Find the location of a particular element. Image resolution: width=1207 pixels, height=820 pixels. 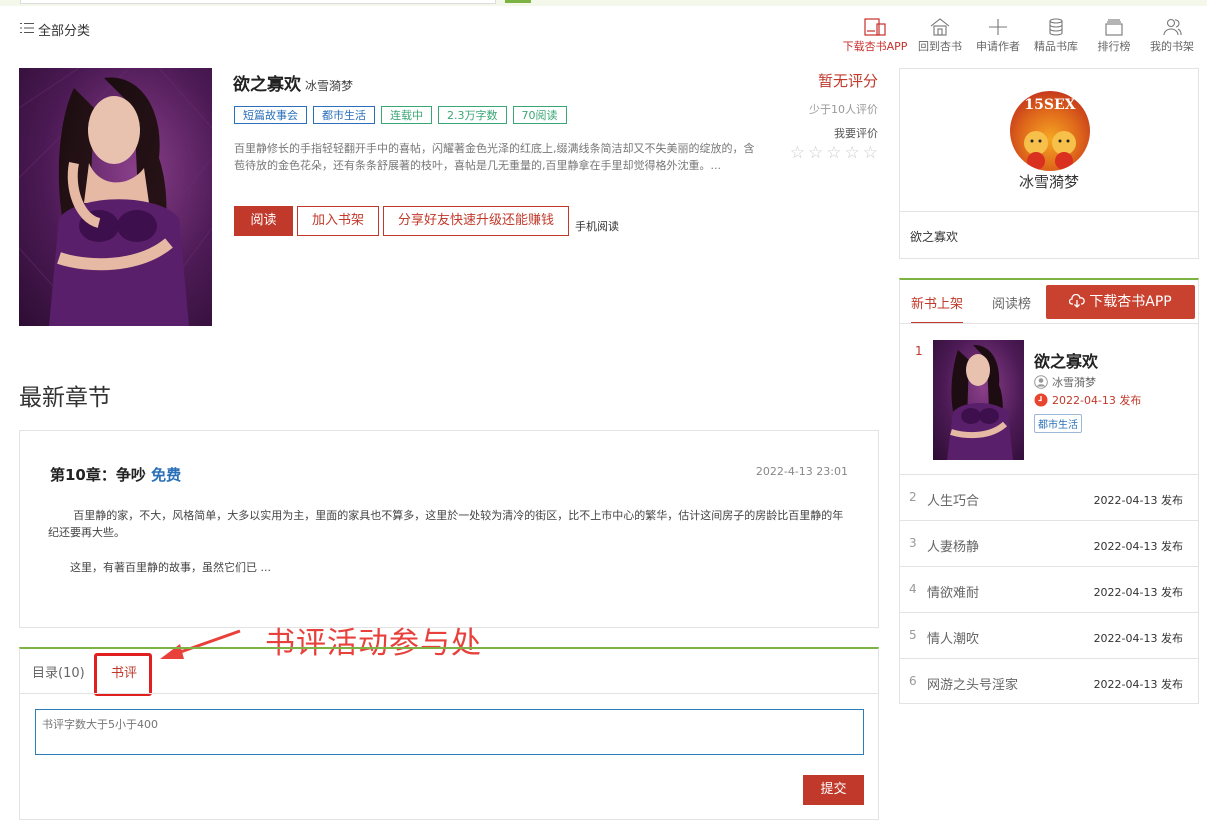

rank-book-date: 2022-04-13 发布 is located at coordinates (1087, 400).